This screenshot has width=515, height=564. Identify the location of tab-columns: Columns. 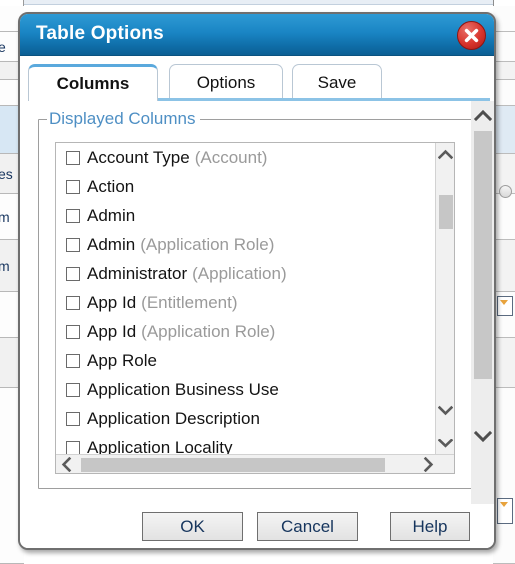
(93, 82).